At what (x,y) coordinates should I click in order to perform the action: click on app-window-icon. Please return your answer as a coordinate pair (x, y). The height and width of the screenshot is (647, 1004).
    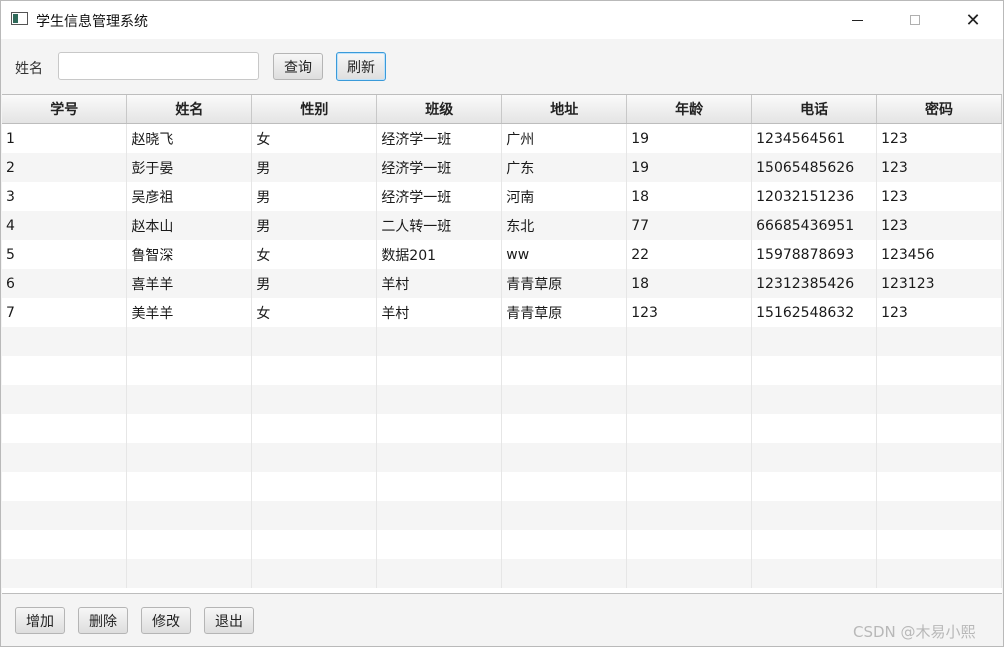
    Looking at the image, I should click on (19, 18).